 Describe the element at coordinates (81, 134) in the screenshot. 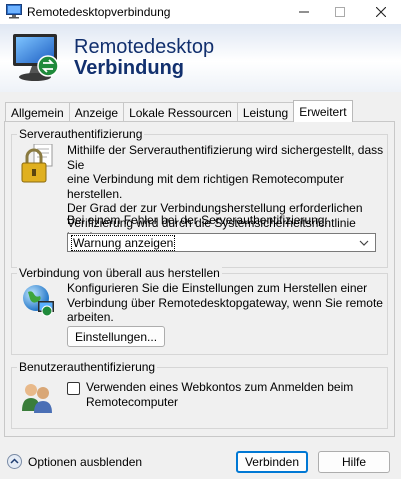

I see `server-auth-title: Serverauthentifizierung` at that location.